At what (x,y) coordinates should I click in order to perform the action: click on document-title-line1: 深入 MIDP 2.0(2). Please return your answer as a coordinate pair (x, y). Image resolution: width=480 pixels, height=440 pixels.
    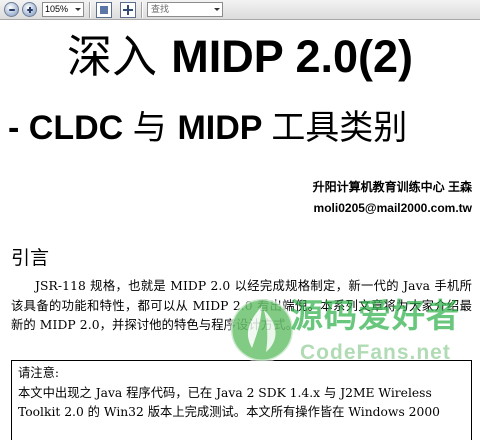
    Looking at the image, I should click on (240, 57).